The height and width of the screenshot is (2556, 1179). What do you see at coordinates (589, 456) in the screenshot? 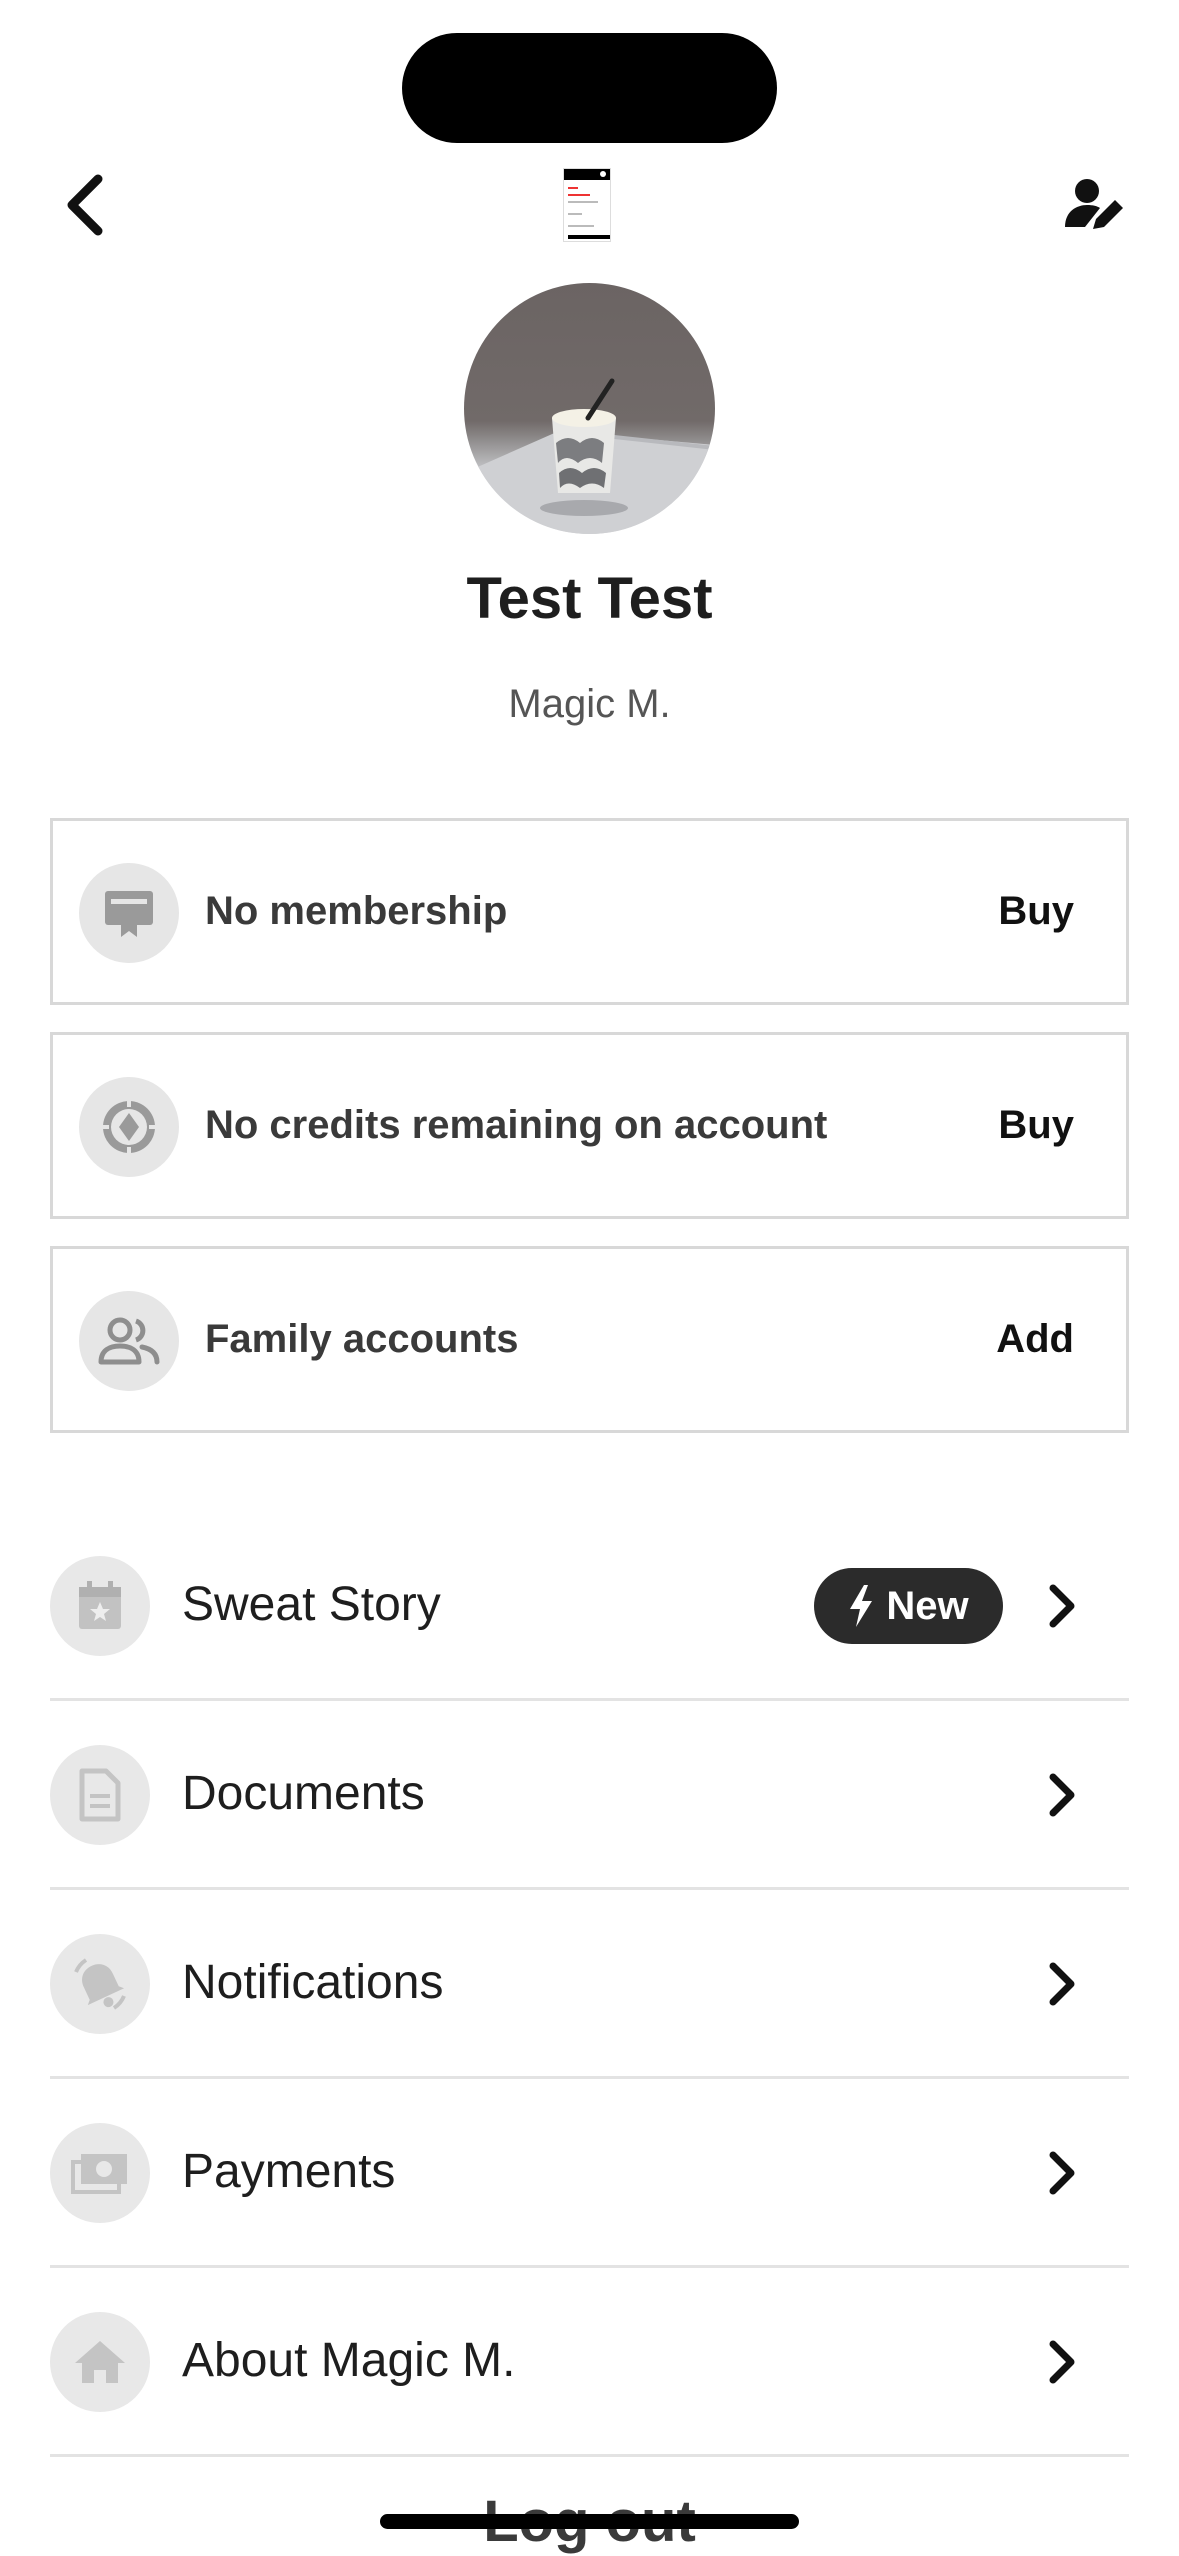
I see `avatar-photo` at bounding box center [589, 456].